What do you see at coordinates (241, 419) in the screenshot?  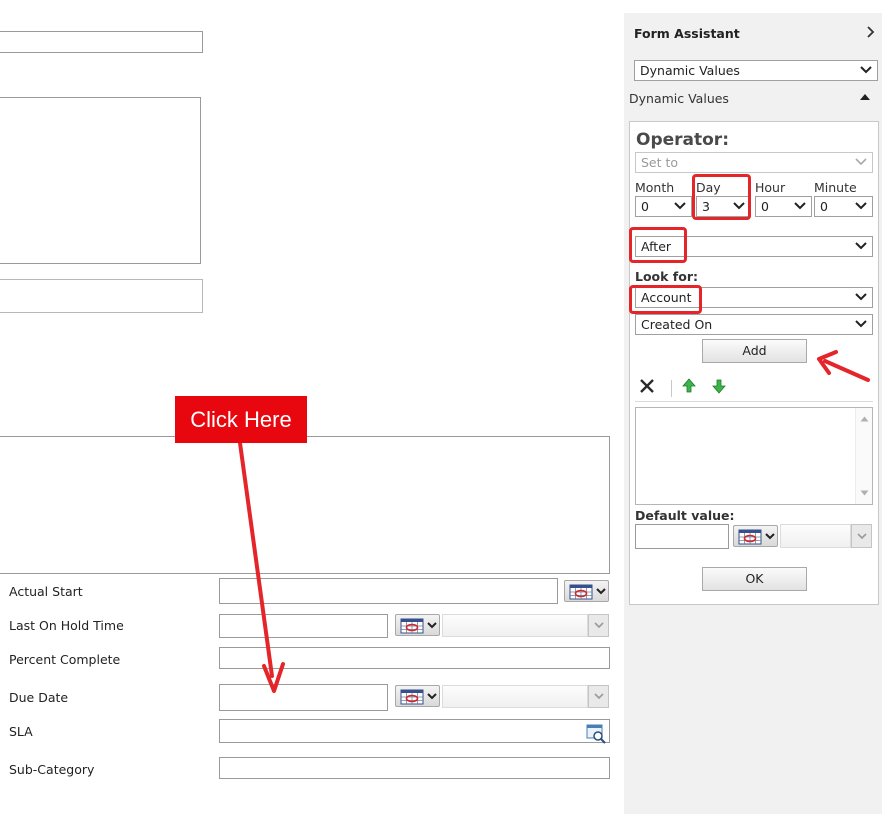 I see `click-here-callout: Click Here` at bounding box center [241, 419].